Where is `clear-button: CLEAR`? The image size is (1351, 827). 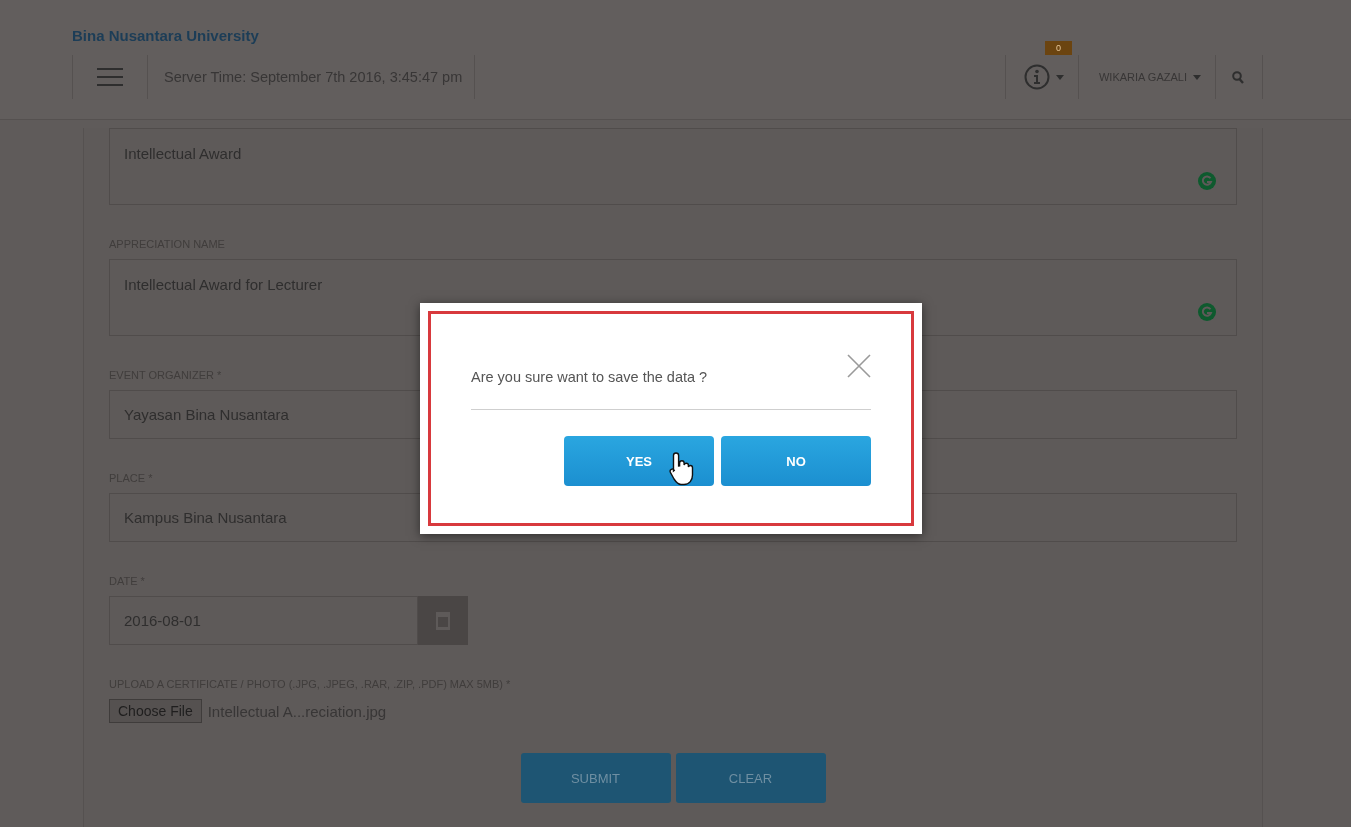
clear-button: CLEAR is located at coordinates (750, 778).